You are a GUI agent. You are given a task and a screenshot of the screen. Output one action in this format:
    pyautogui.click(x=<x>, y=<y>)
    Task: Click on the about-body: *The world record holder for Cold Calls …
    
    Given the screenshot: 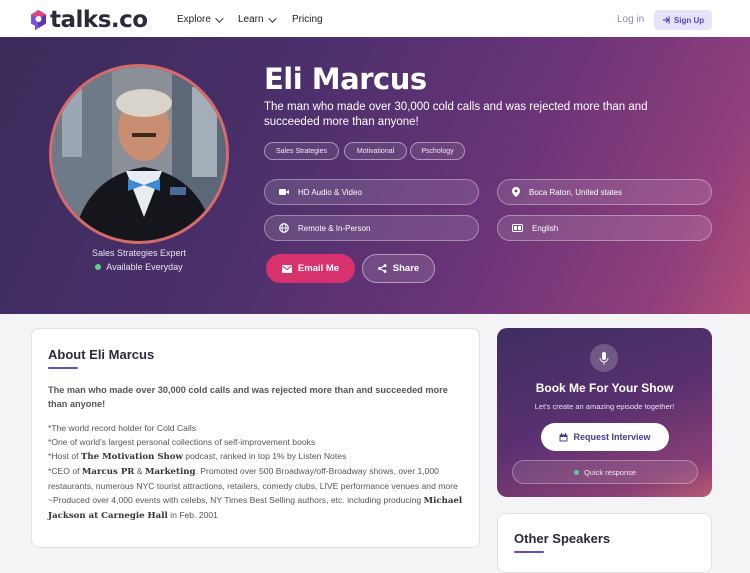 What is the action you would take?
    pyautogui.click(x=258, y=472)
    